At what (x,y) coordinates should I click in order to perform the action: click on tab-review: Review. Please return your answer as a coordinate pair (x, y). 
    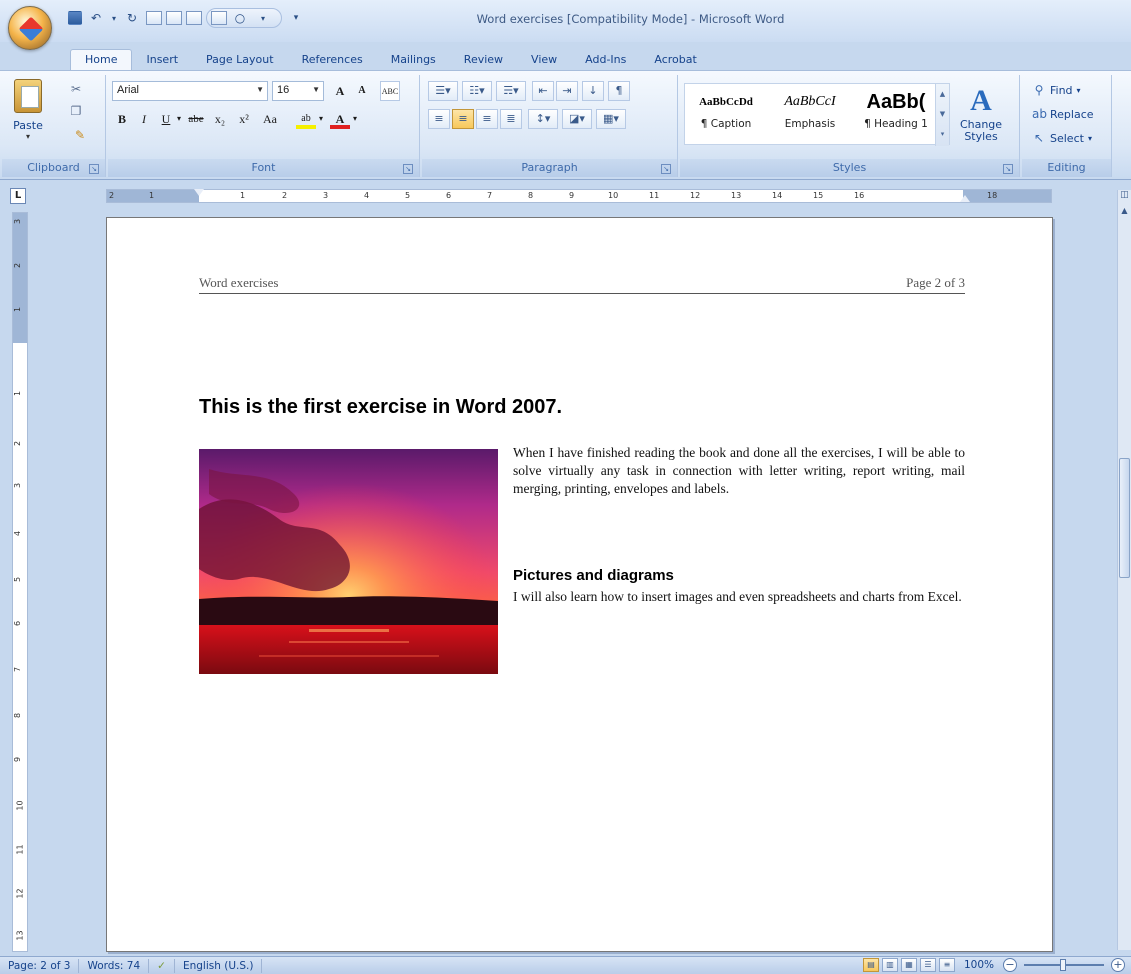
    Looking at the image, I should click on (483, 60).